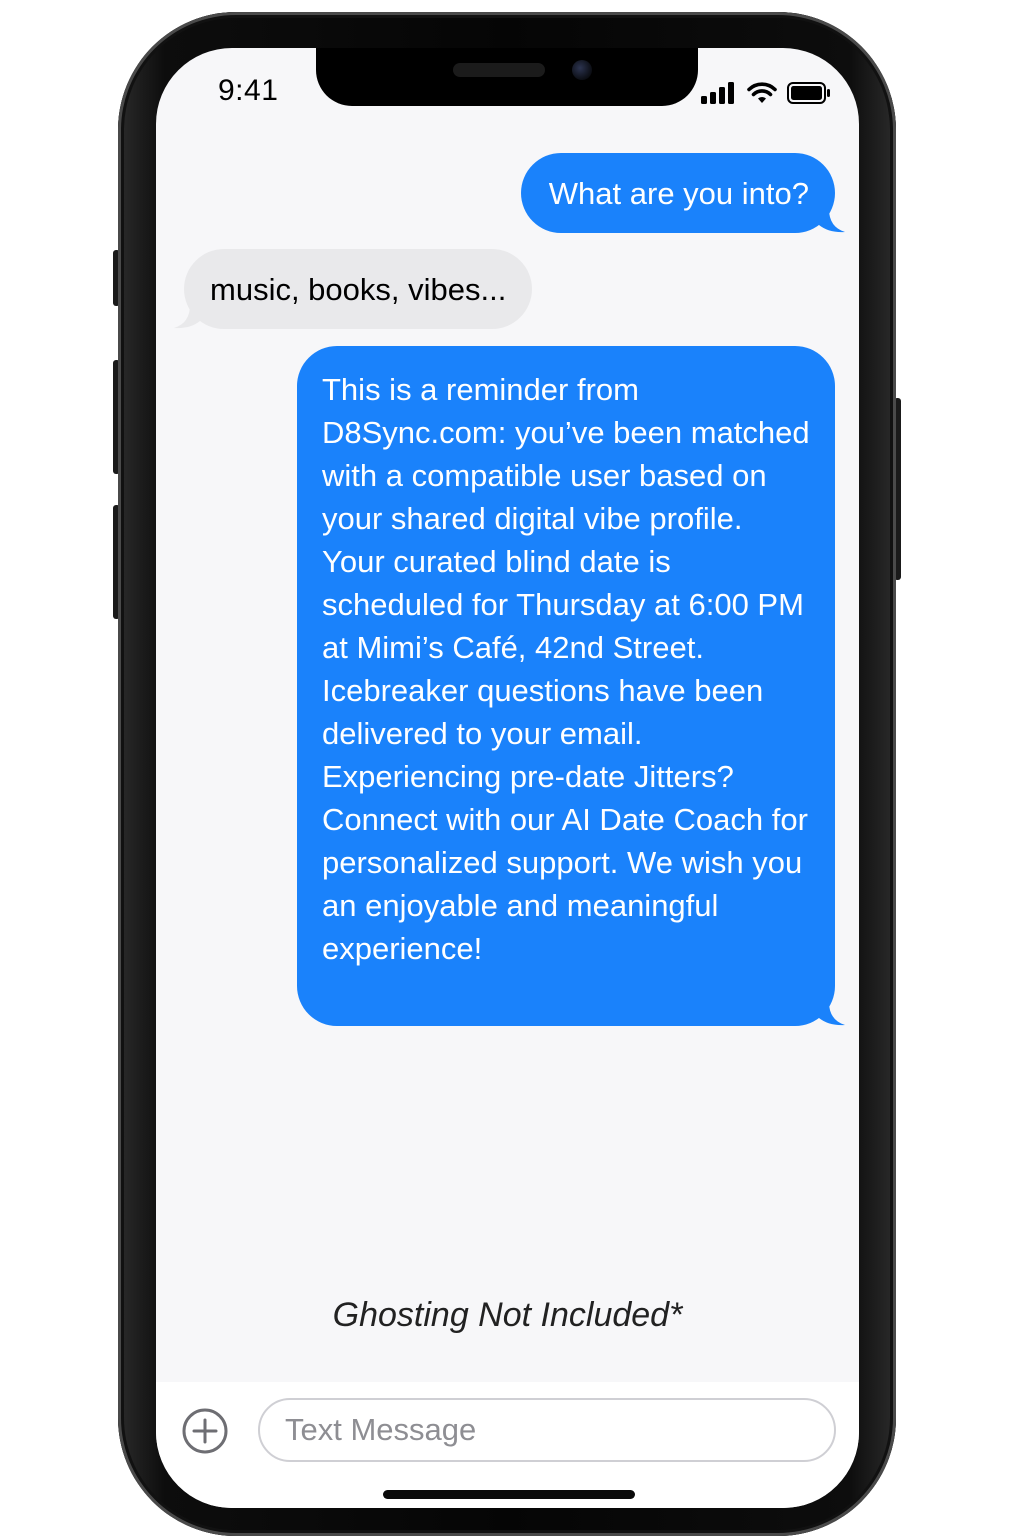  I want to click on message-text: What are you into?, so click(678, 193).